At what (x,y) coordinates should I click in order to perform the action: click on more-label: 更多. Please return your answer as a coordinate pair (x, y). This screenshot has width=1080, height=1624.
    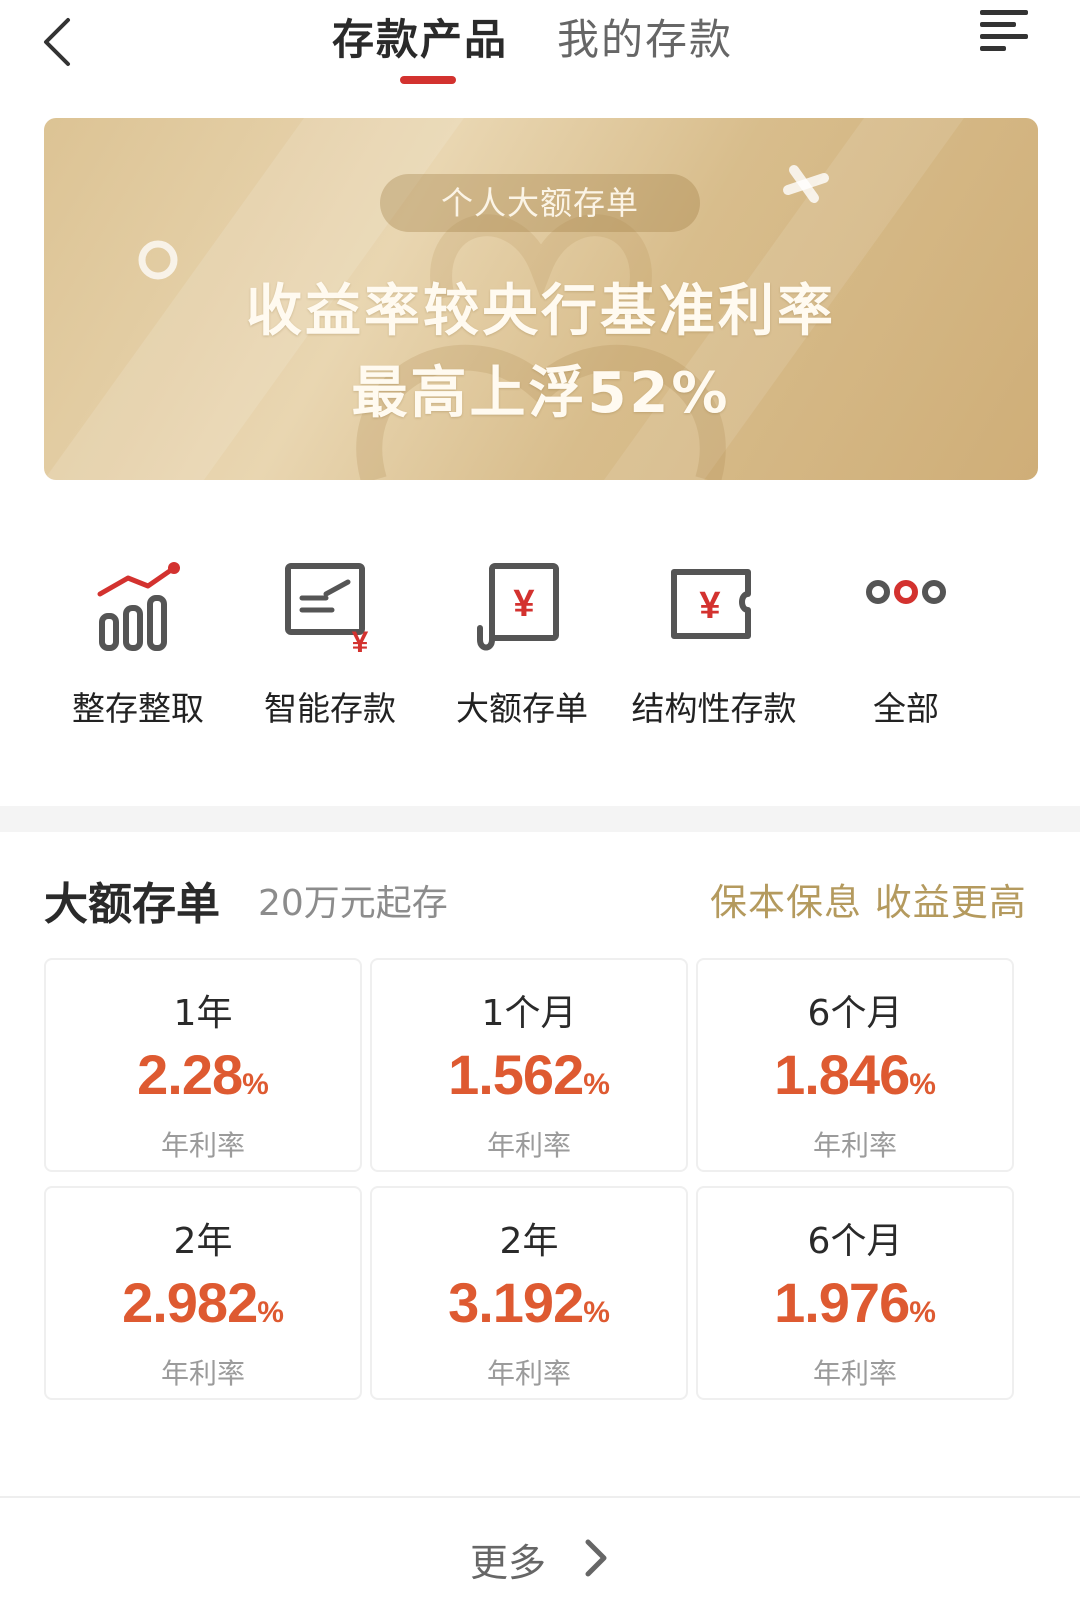
    Looking at the image, I should click on (508, 1563).